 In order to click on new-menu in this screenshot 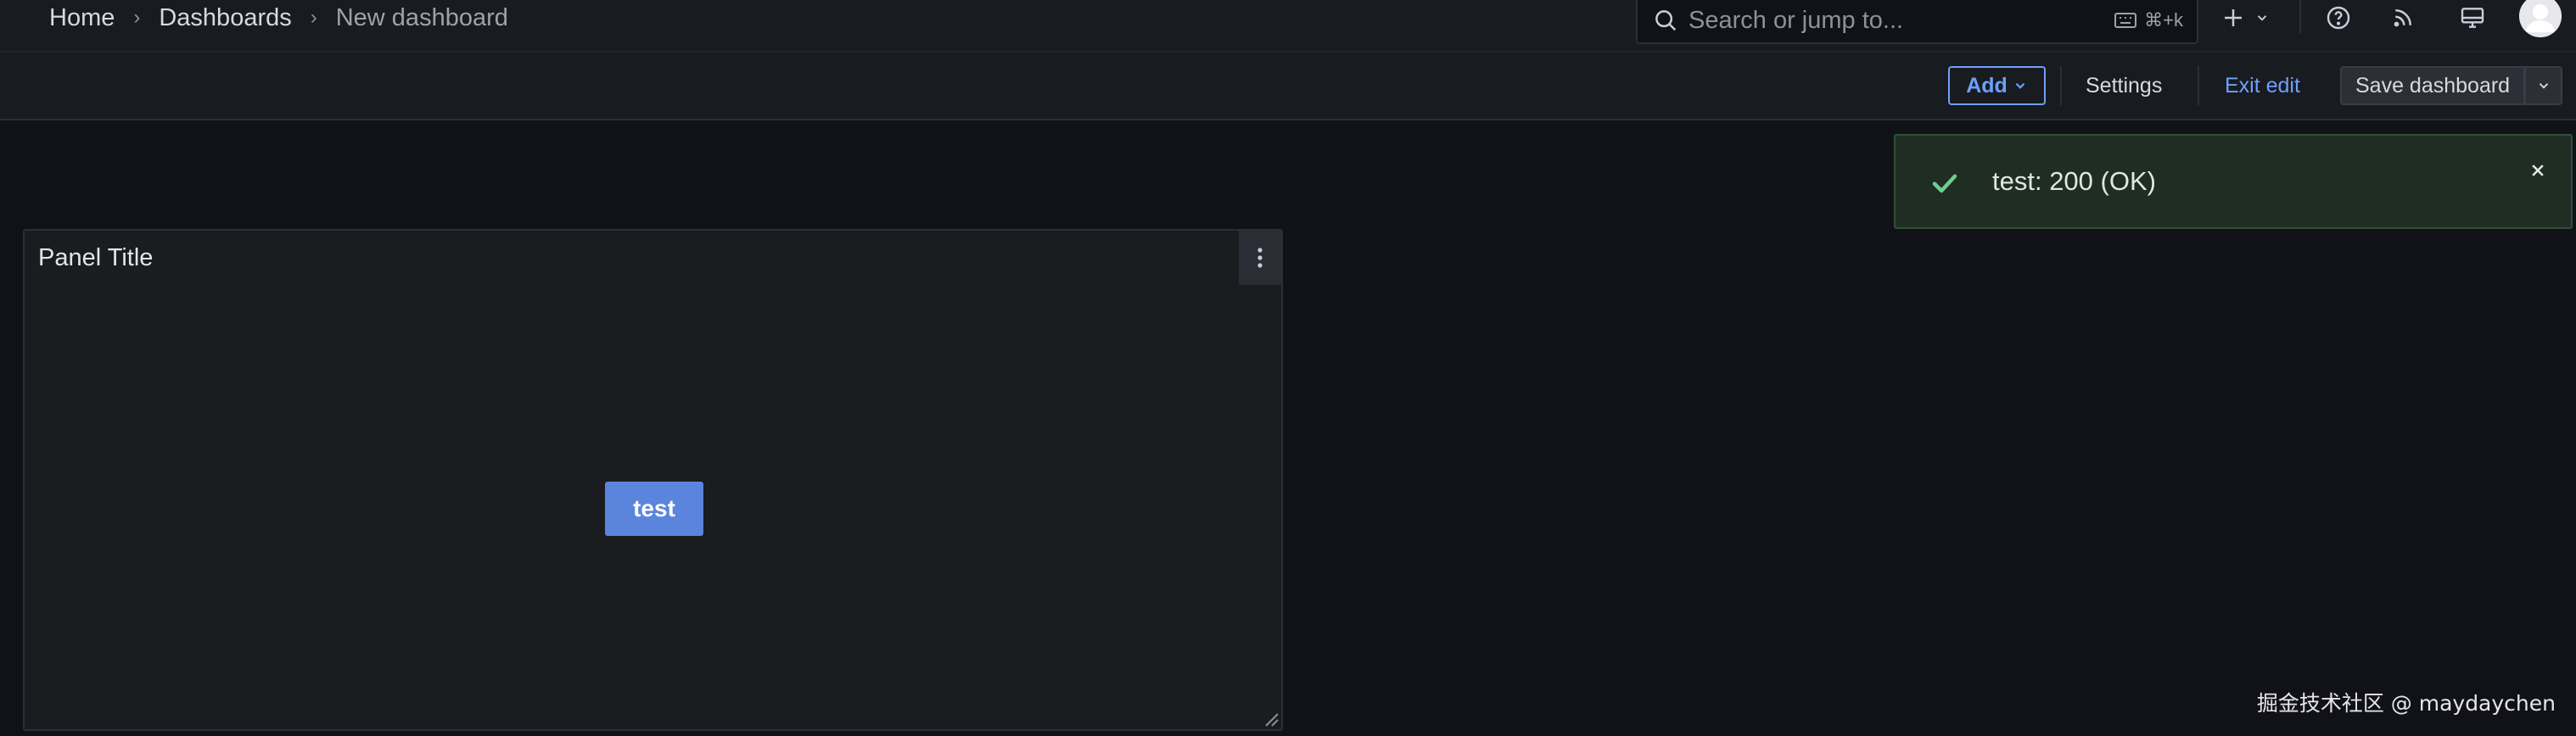, I will do `click(2243, 18)`.